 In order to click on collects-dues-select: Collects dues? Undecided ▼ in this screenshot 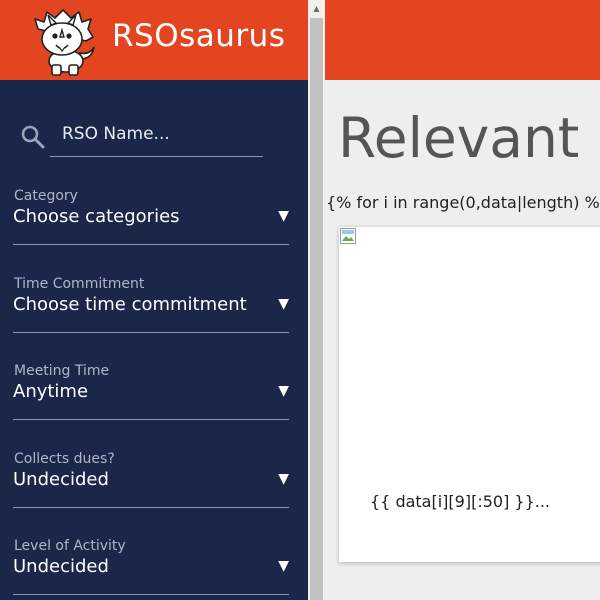, I will do `click(151, 479)`.